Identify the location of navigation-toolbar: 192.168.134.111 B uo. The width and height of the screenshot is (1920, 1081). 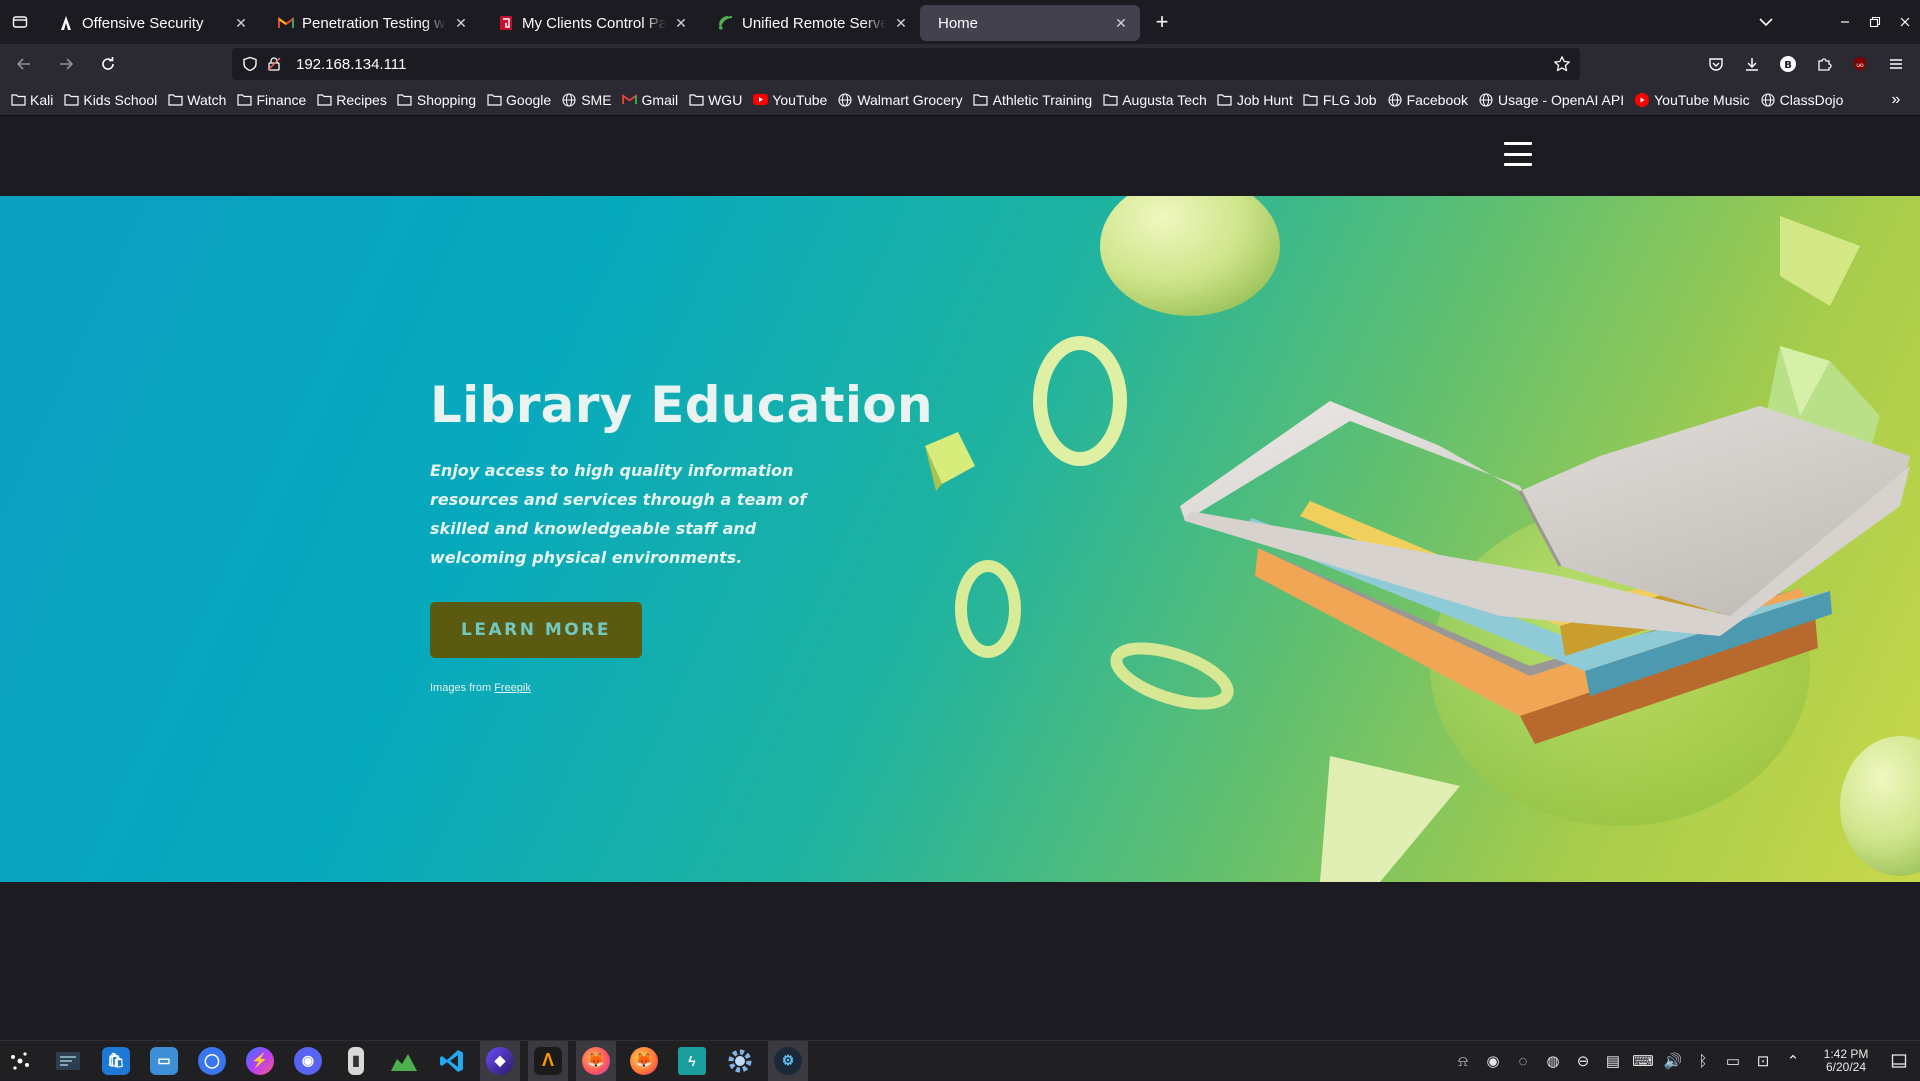
(960, 64).